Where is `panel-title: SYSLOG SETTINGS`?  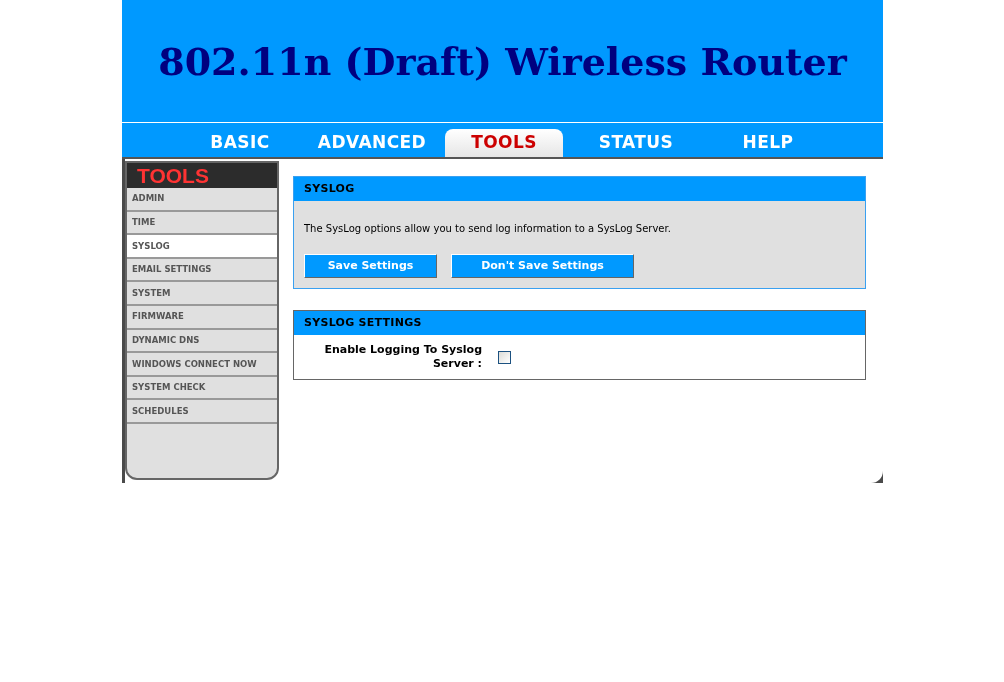
panel-title: SYSLOG SETTINGS is located at coordinates (363, 322).